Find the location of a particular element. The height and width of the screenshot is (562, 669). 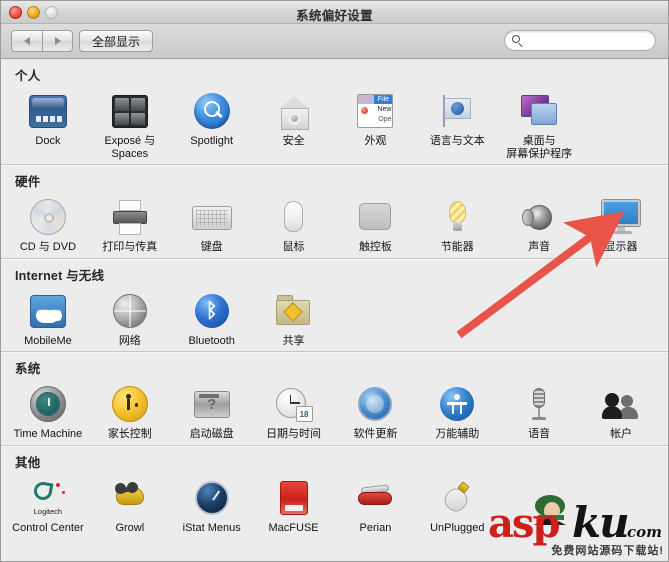

pref-item-software-update: 软件更新 is located at coordinates (376, 411).